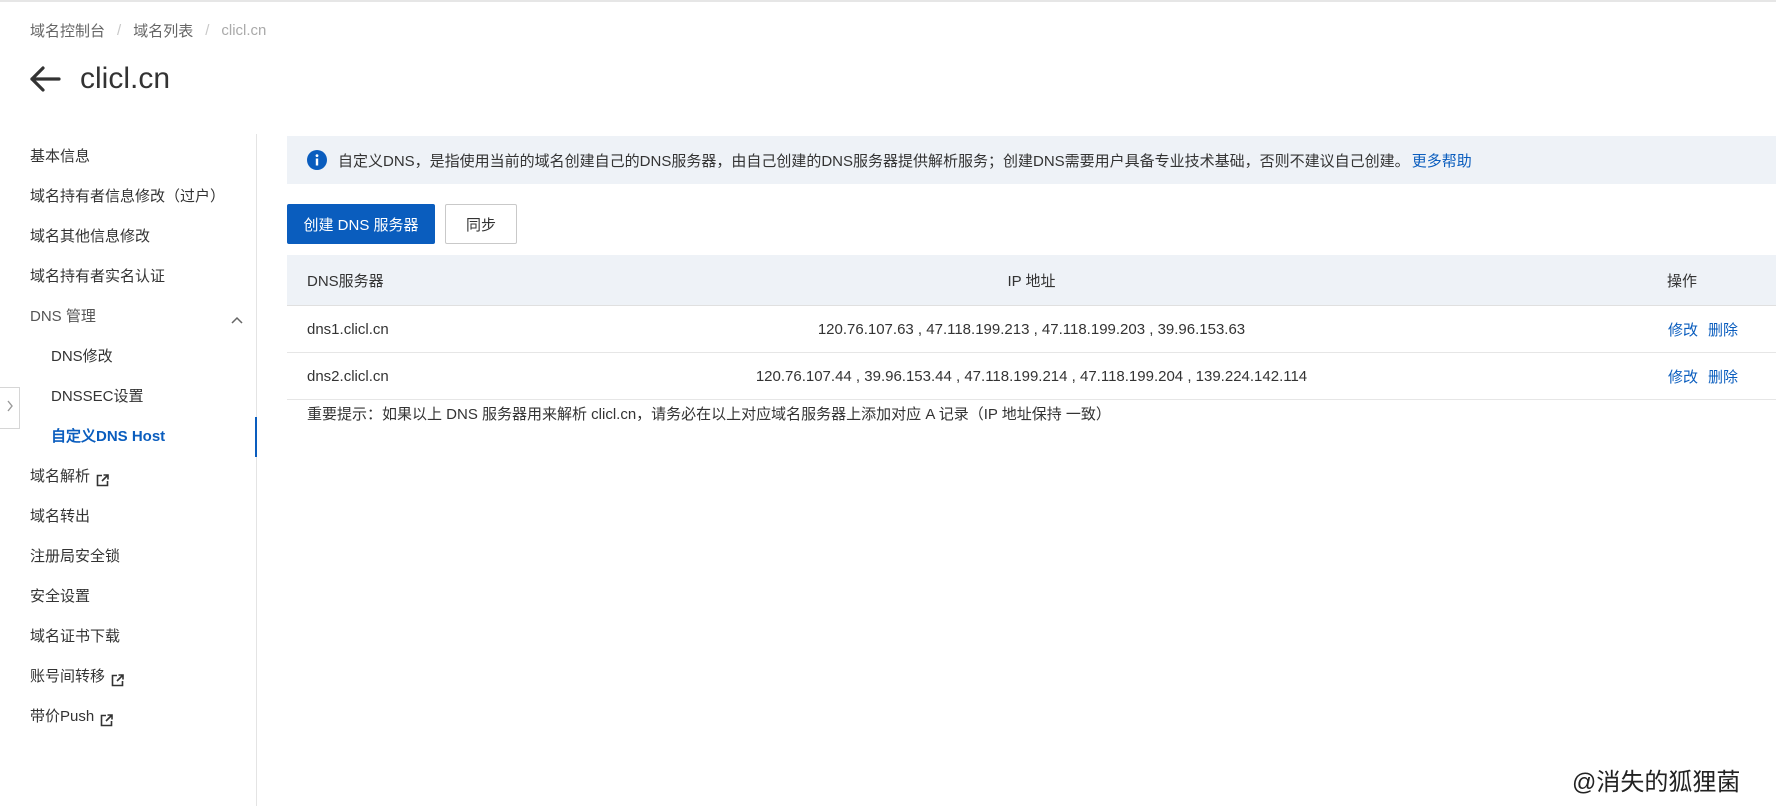 Image resolution: width=1776 pixels, height=806 pixels. I want to click on sidebar-item-label: 带价Push, so click(62, 716).